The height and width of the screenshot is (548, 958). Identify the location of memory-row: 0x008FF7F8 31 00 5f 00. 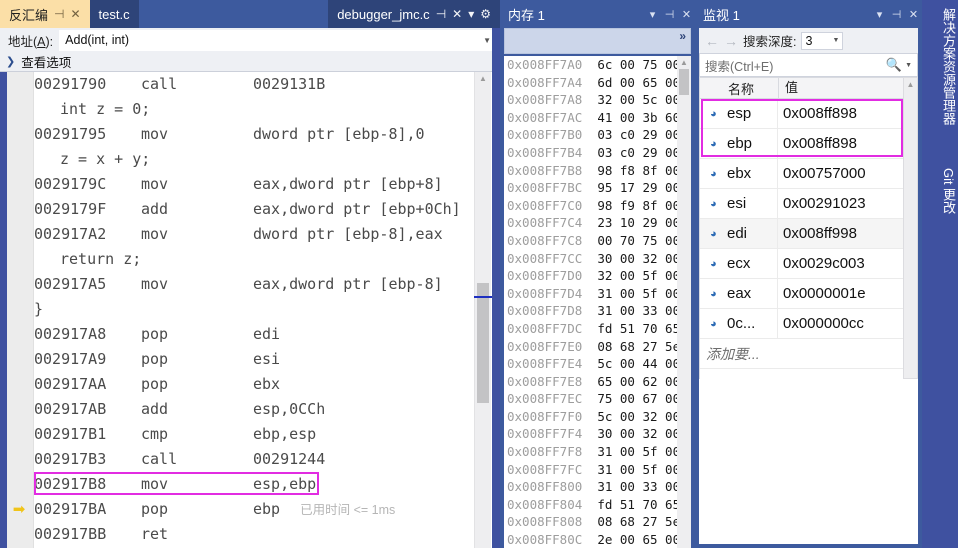
(590, 452).